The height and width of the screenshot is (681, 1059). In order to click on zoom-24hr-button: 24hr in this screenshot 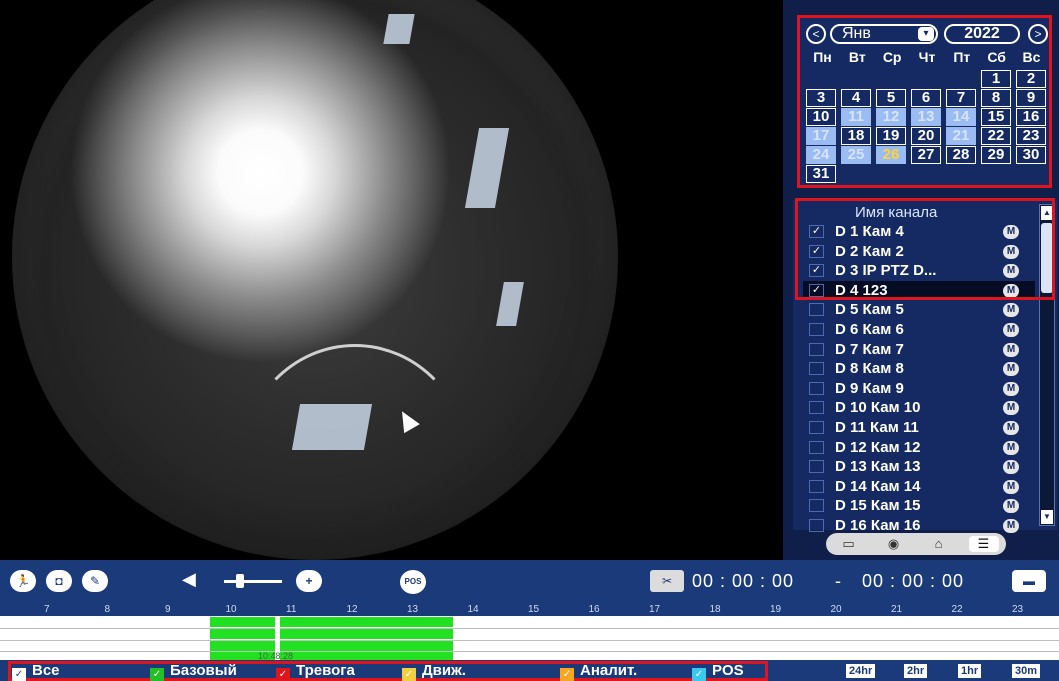, I will do `click(861, 671)`.